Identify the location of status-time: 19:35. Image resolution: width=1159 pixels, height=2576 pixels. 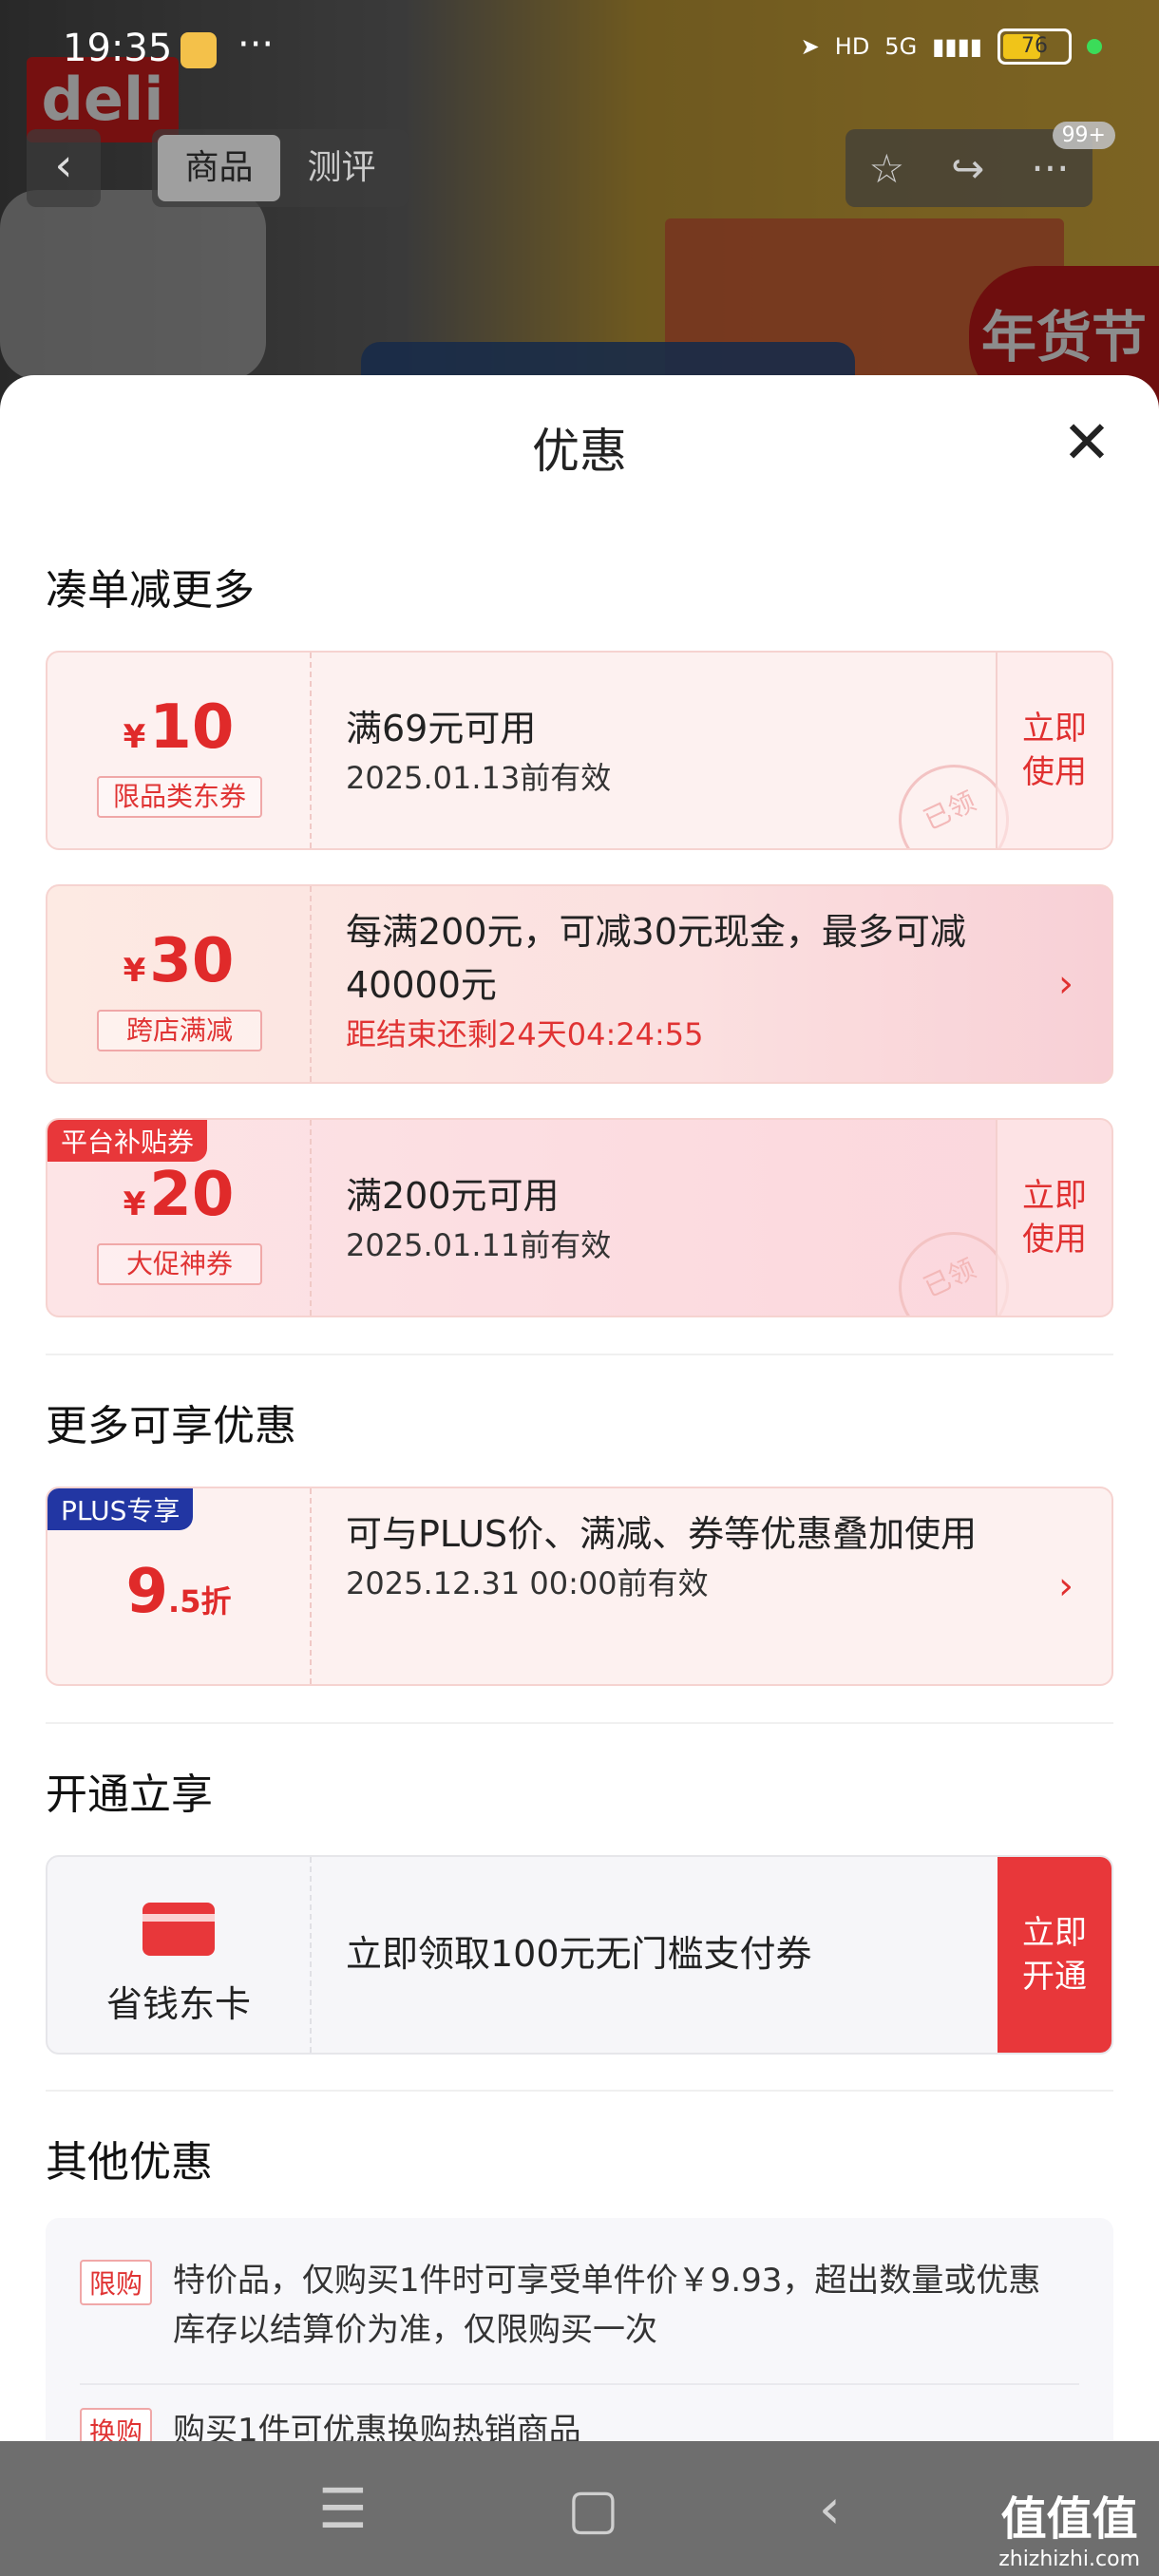
(118, 48).